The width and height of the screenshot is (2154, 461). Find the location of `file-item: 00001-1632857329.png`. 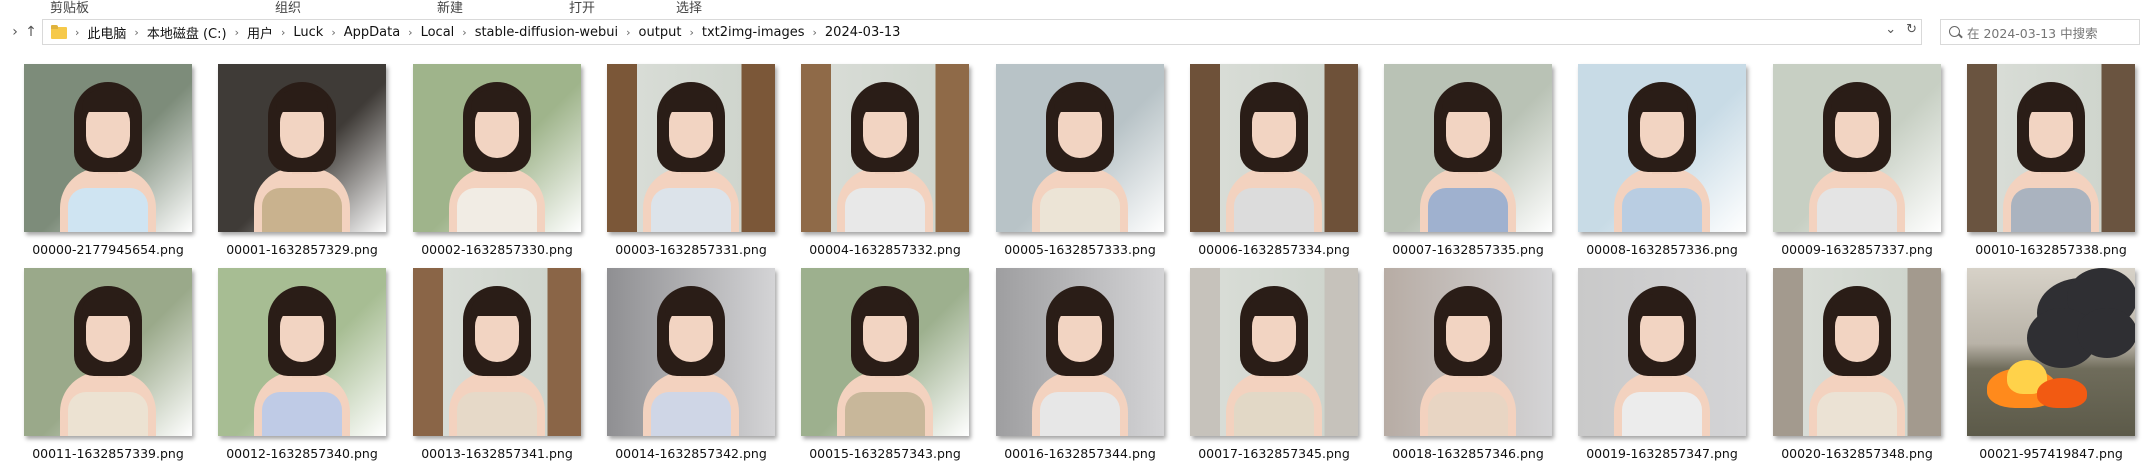

file-item: 00001-1632857329.png is located at coordinates (291, 152).